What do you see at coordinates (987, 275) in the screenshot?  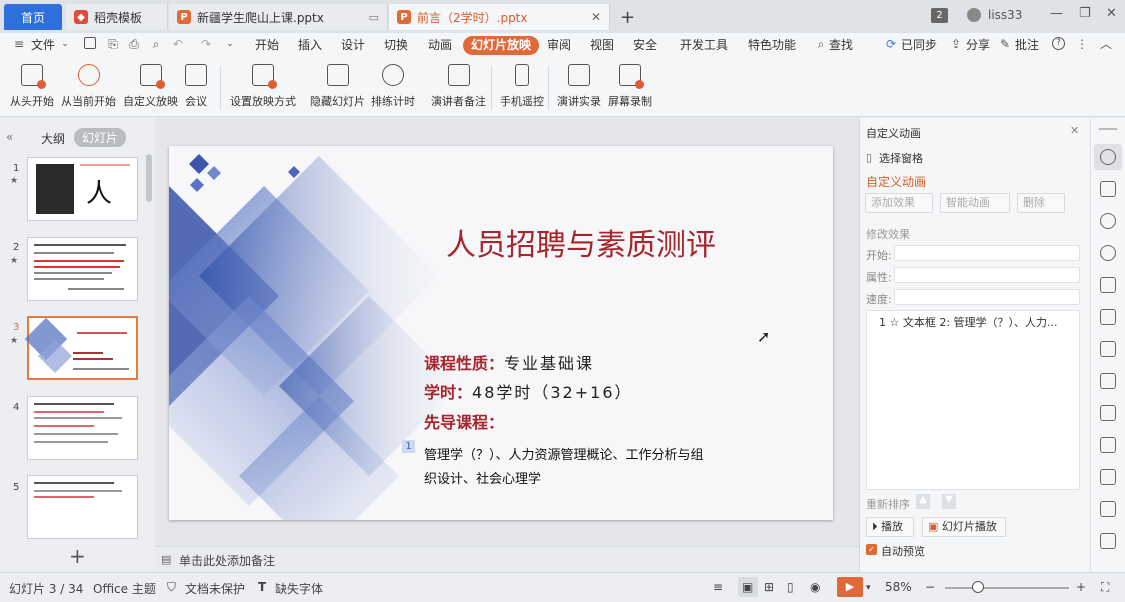 I see `property-select` at bounding box center [987, 275].